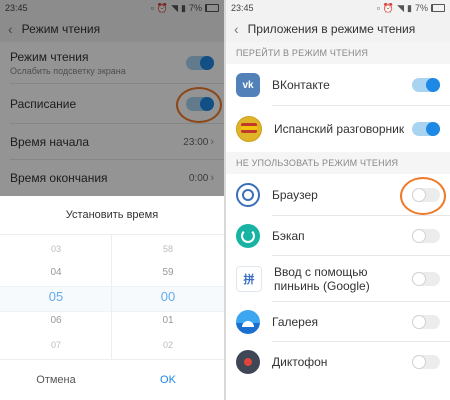  What do you see at coordinates (248, 236) in the screenshot?
I see `backup-icon` at bounding box center [248, 236].